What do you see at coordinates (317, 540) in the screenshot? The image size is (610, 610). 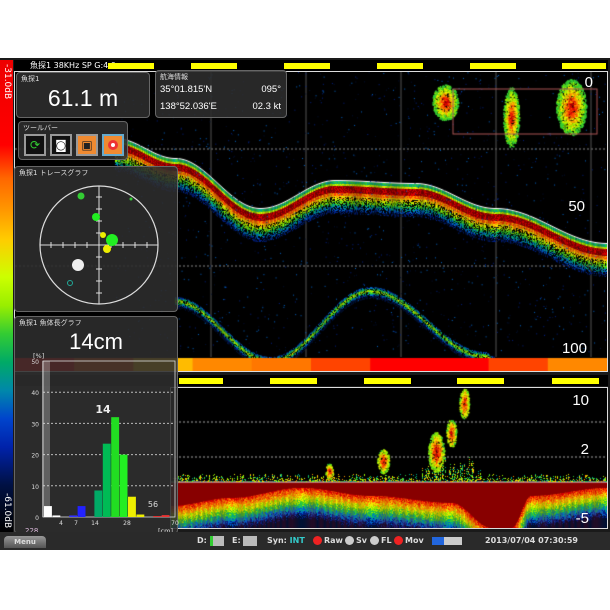 I see `raw-indicator-icon` at bounding box center [317, 540].